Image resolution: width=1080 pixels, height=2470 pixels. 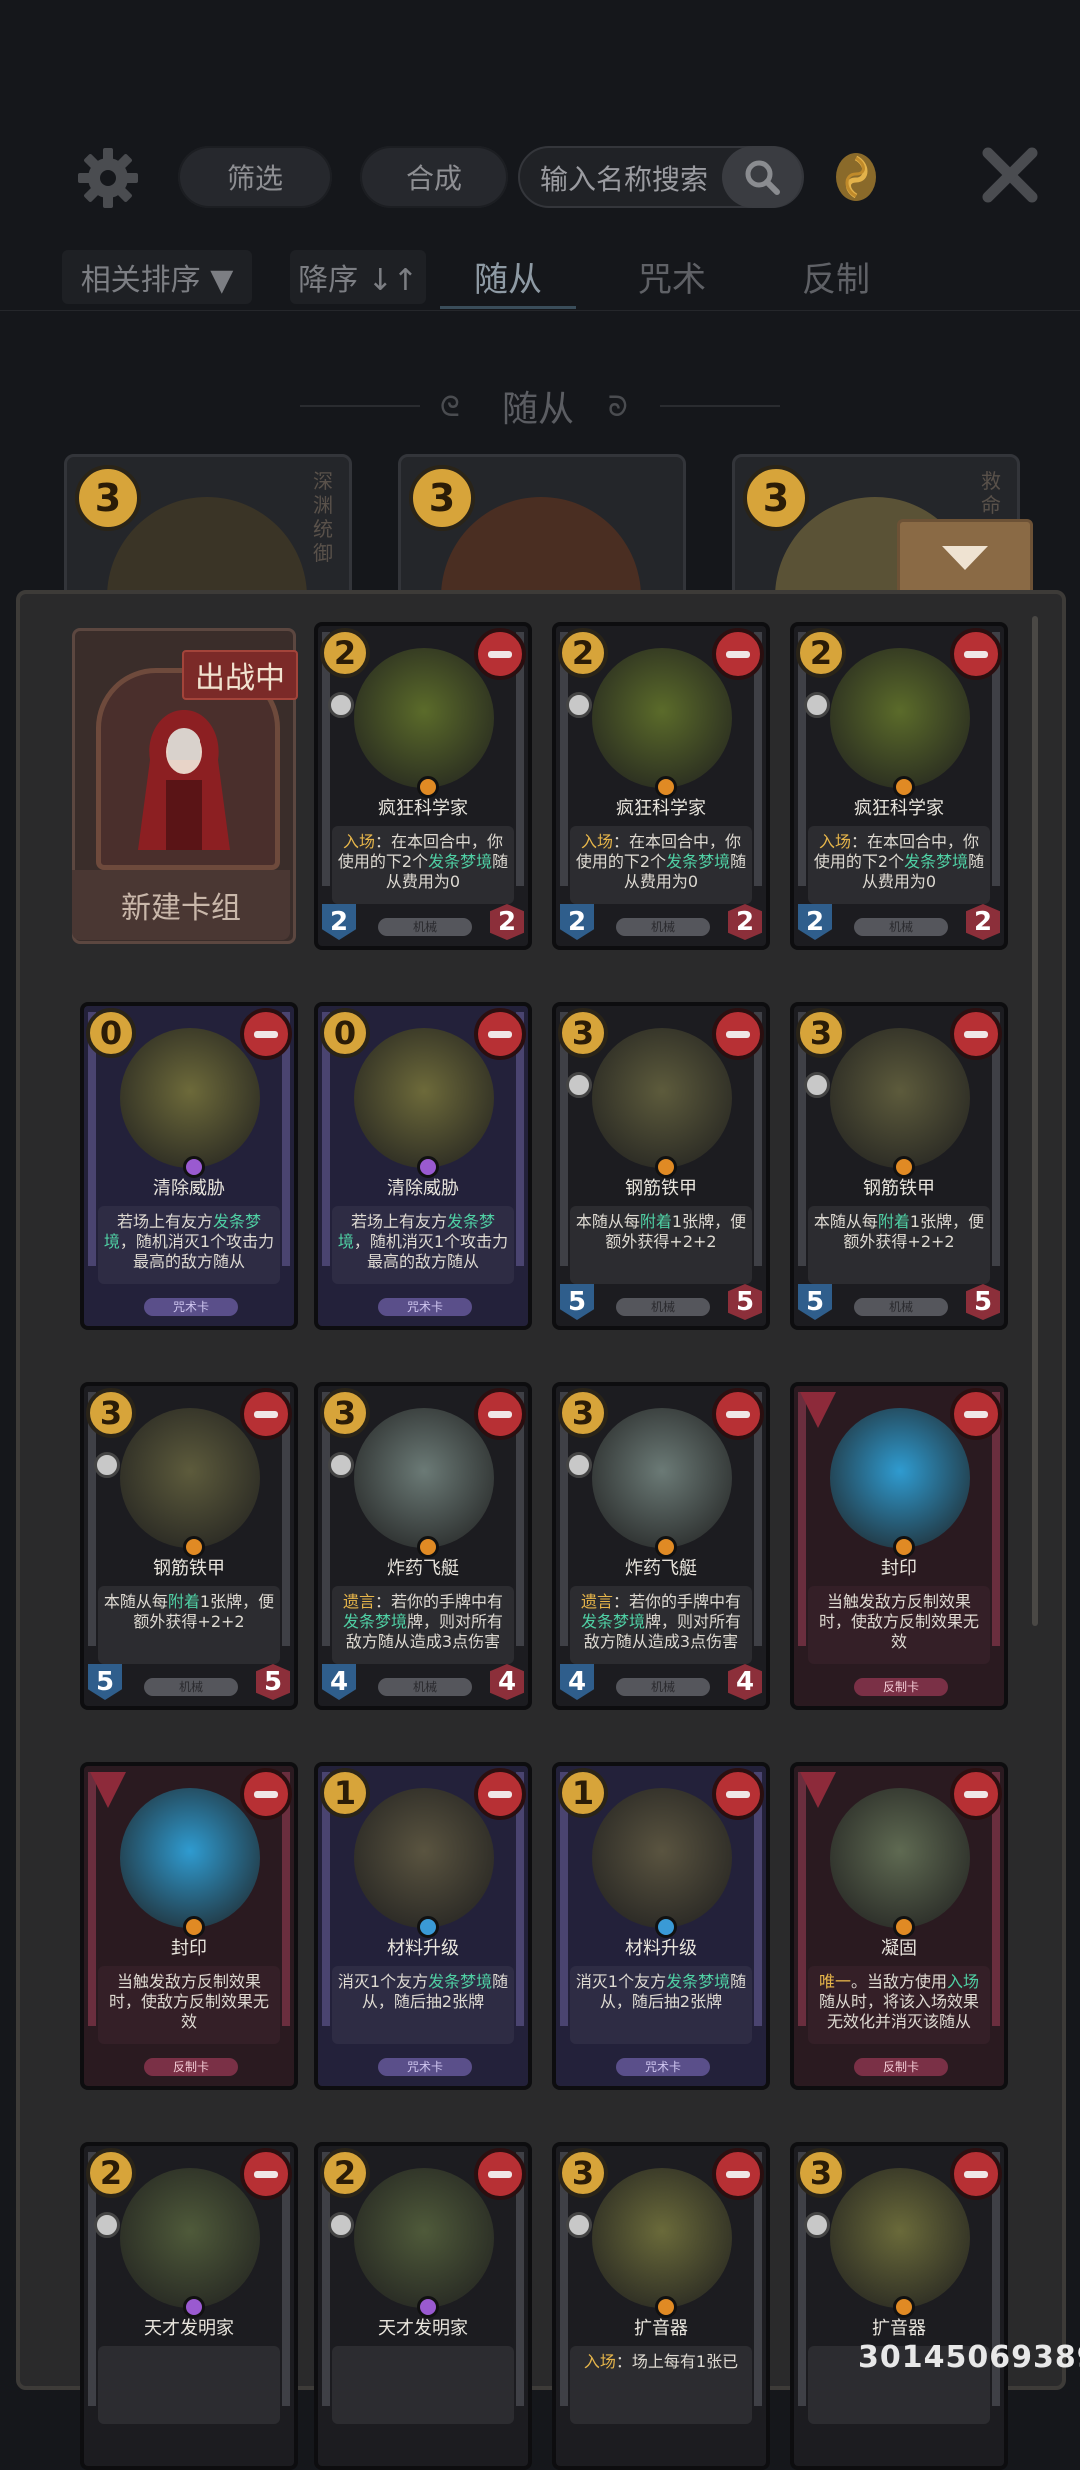 I want to click on card-name: 炸药飞艇, so click(x=661, y=1568).